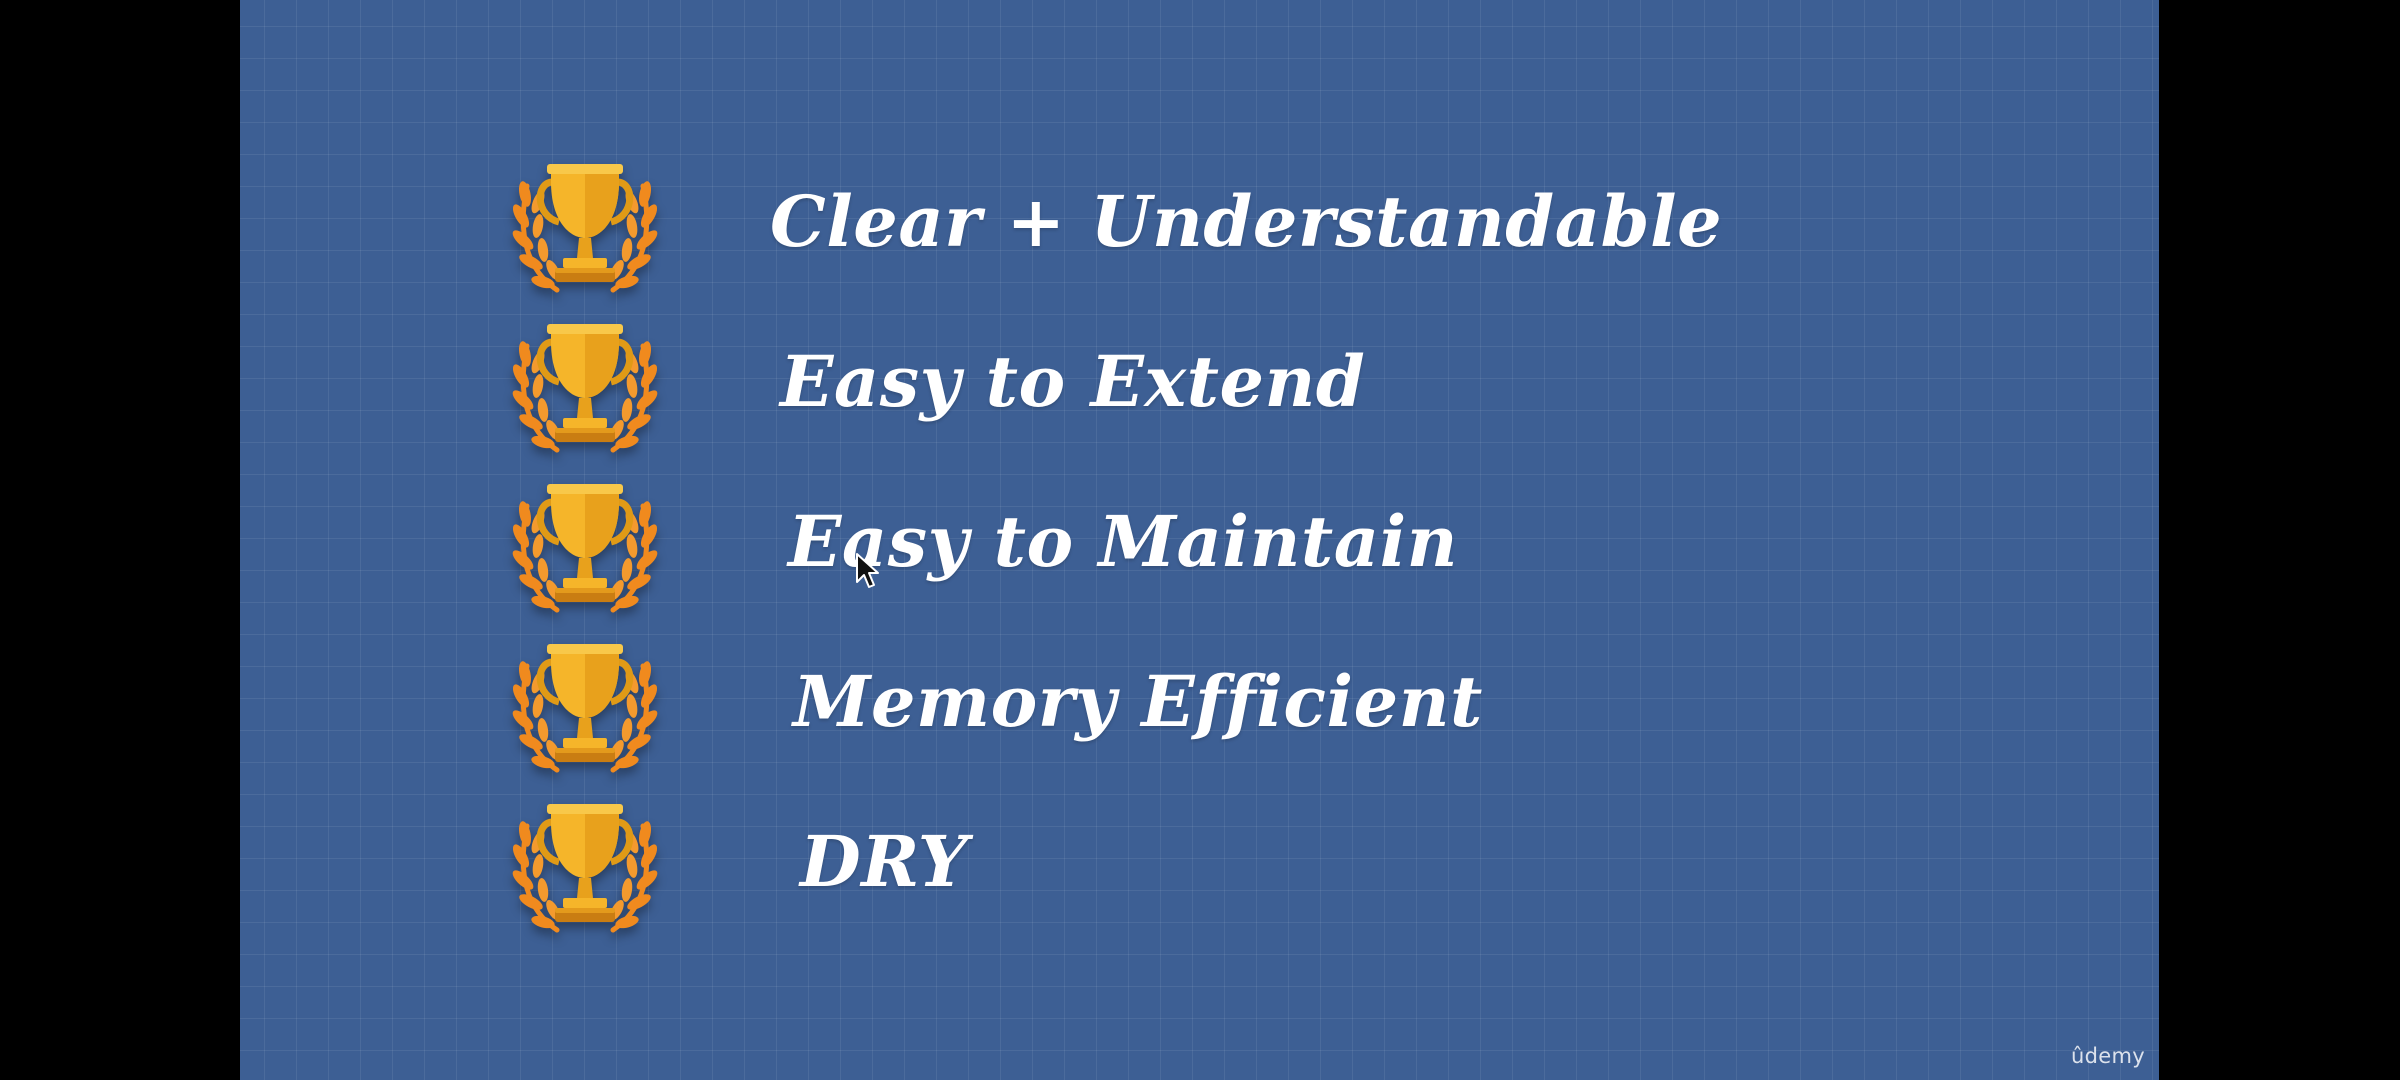  Describe the element at coordinates (1123, 541) in the screenshot. I see `list-item-label: Easy to Maintain` at that location.